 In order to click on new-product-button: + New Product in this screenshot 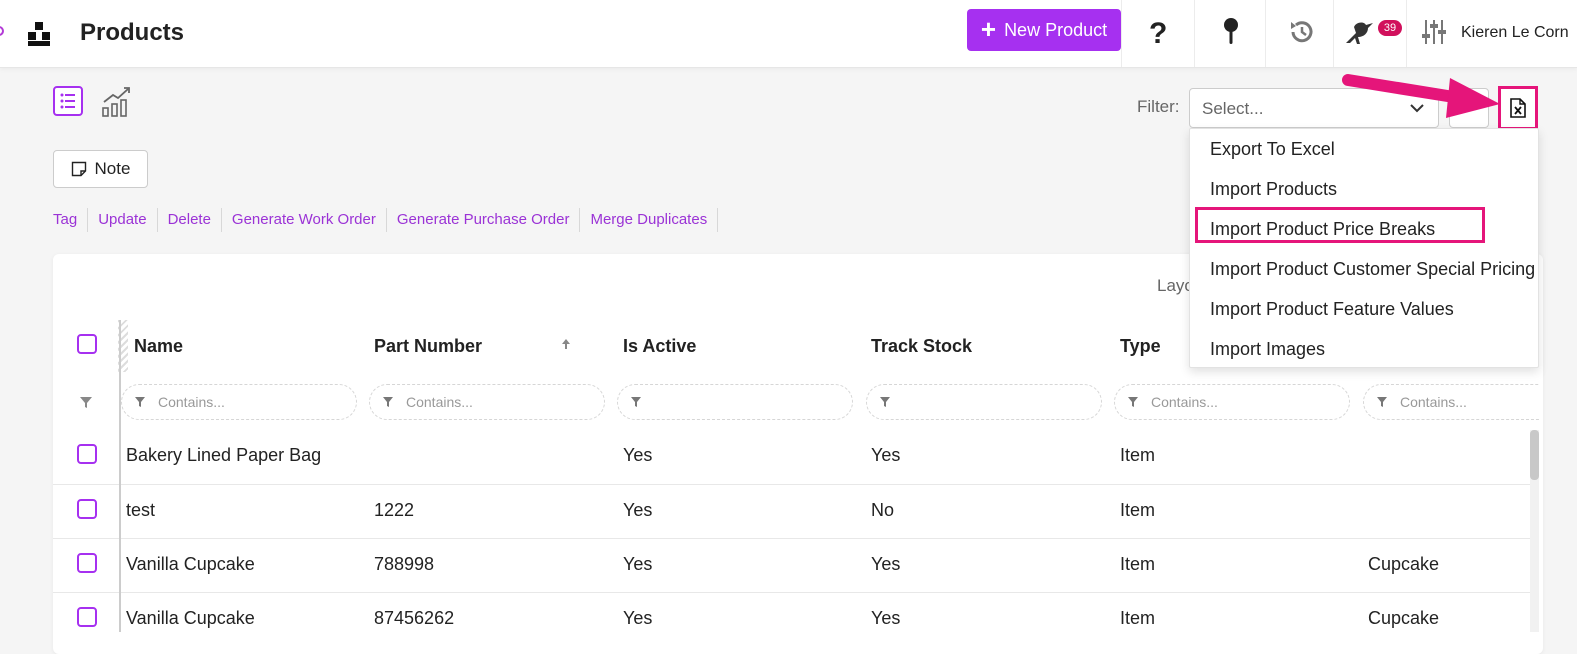, I will do `click(1044, 30)`.